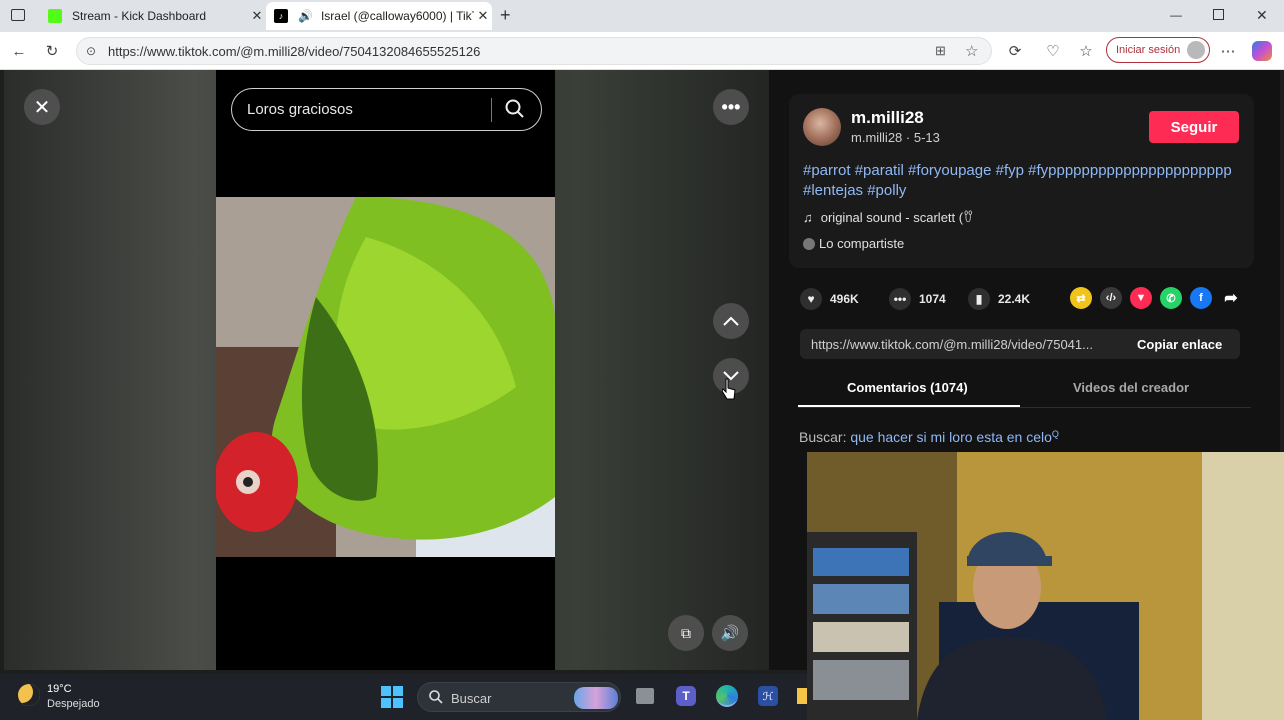  I want to click on mouse-cursor-icon, so click(728, 391).